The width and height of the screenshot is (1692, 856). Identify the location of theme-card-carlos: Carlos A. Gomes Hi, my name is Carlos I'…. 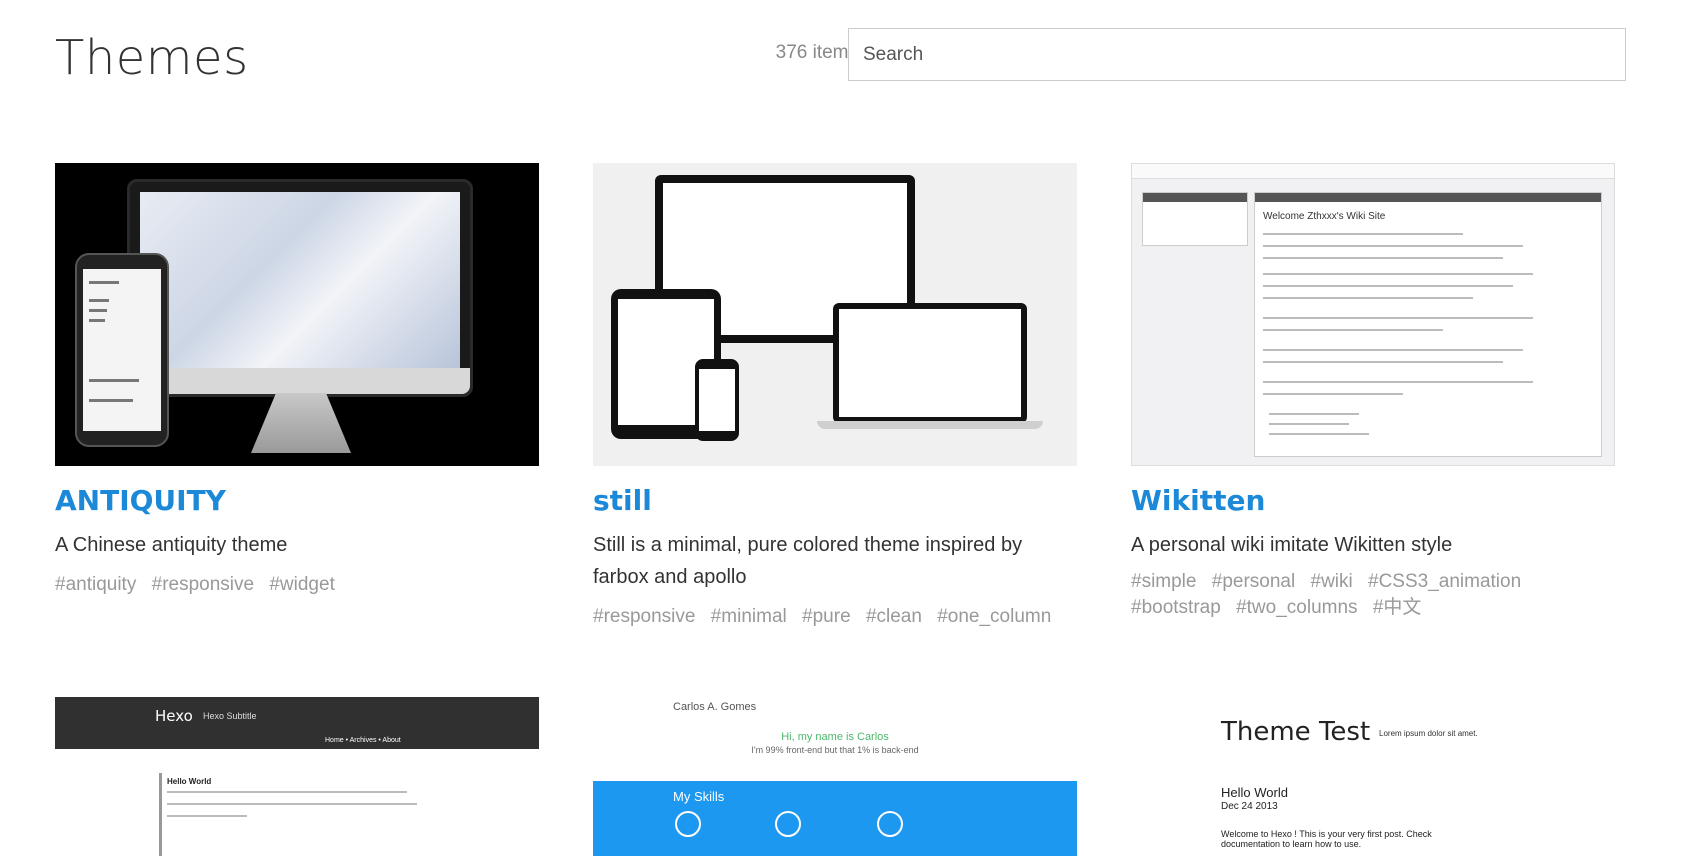
(835, 776).